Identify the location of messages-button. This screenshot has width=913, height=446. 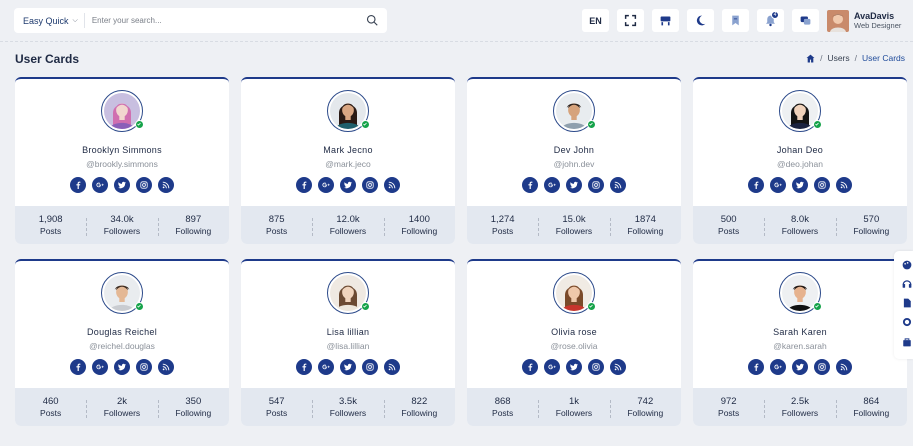
(805, 20).